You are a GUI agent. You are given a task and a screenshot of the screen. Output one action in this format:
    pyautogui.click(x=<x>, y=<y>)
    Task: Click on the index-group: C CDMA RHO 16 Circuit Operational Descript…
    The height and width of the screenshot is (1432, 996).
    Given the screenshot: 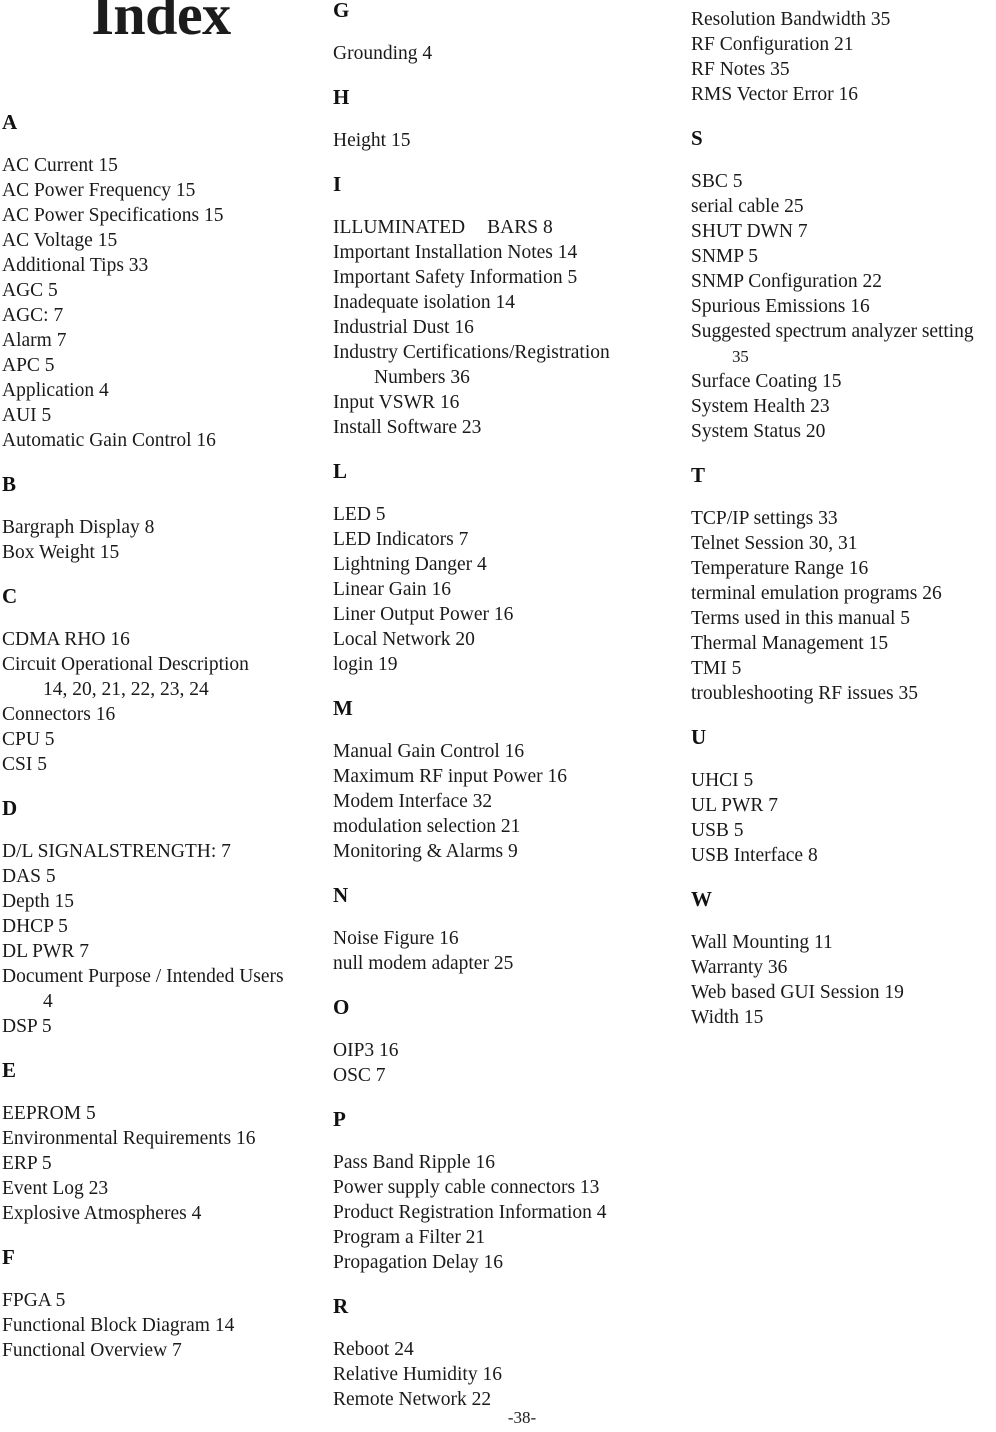 What is the action you would take?
    pyautogui.click(x=163, y=681)
    